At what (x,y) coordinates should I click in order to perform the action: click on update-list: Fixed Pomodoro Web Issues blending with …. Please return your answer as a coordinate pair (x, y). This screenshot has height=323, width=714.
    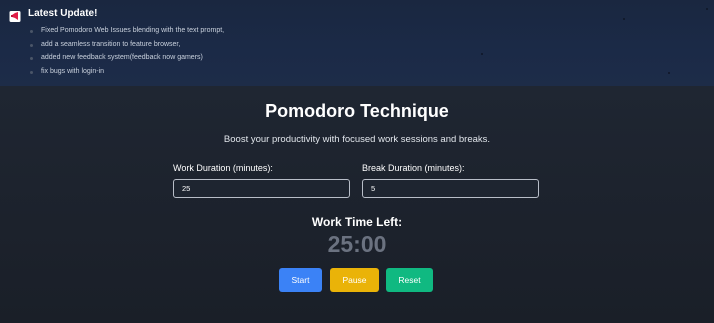
    Looking at the image, I should click on (127, 53).